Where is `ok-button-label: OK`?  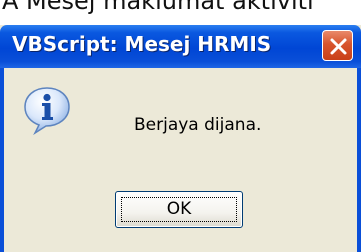 ok-button-label: OK is located at coordinates (179, 209).